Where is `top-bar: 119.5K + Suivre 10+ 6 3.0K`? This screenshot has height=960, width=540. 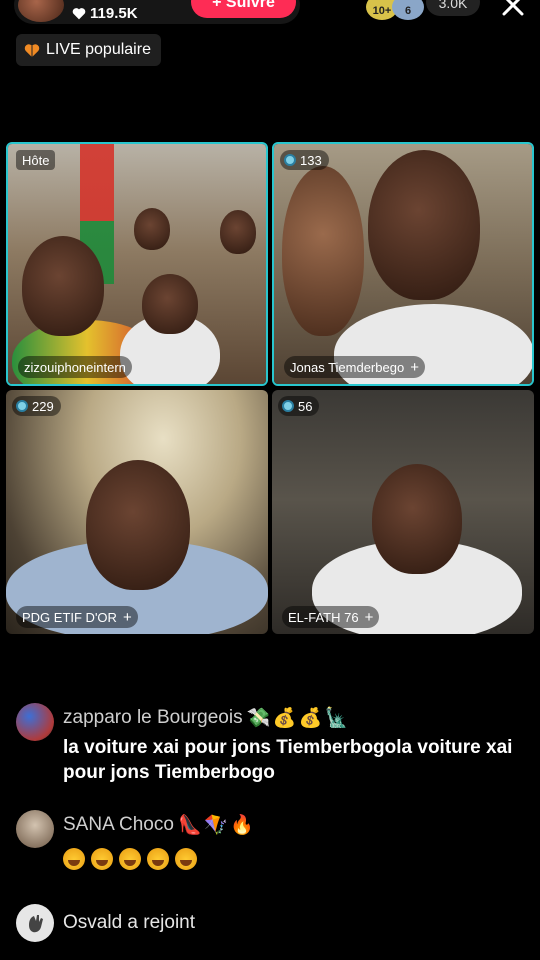 top-bar: 119.5K + Suivre 10+ 6 3.0K is located at coordinates (270, 15).